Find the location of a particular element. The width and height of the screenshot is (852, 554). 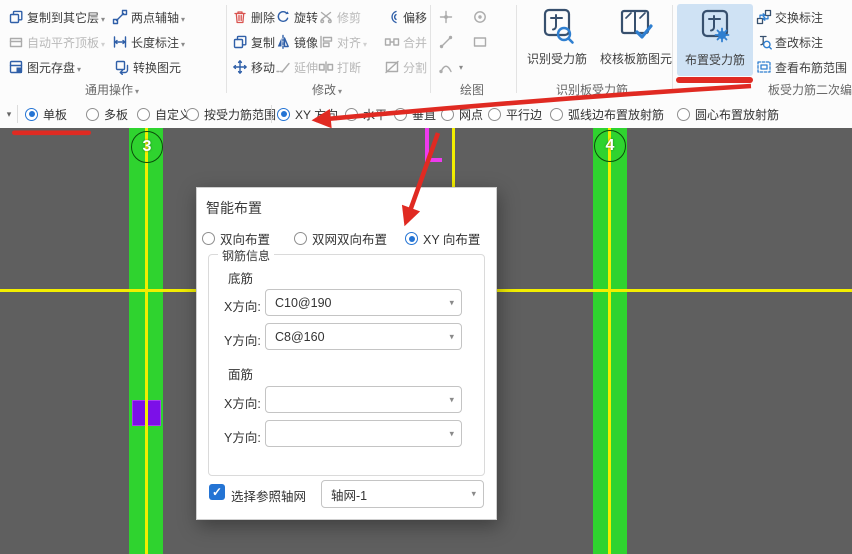

mode-option-grid-point: 网点 is located at coordinates (462, 114).